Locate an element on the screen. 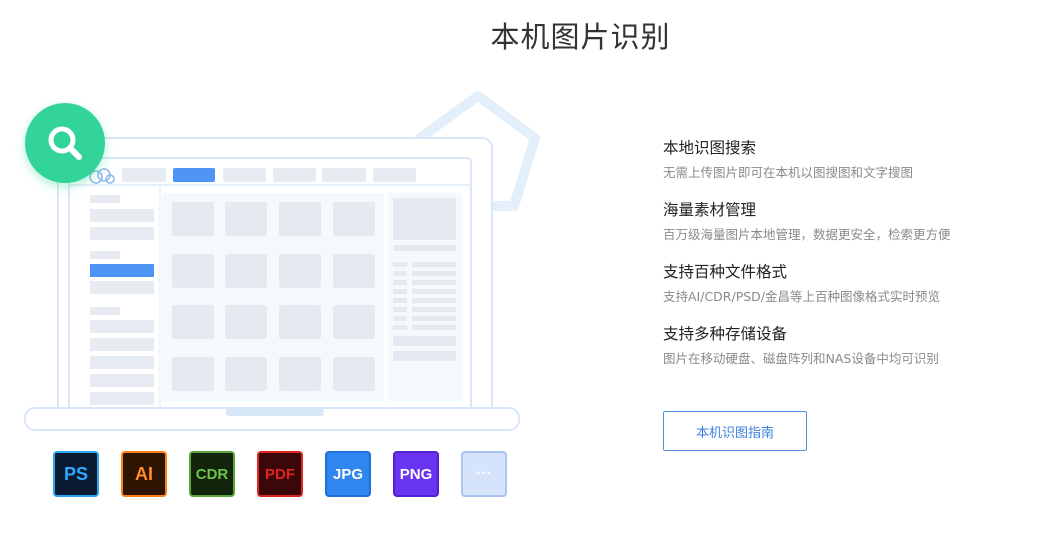  feature-item: 支持多种存储设备 图片在移动硬盘、磁盘阵列和NAS设备中均可识别 is located at coordinates (853, 345).